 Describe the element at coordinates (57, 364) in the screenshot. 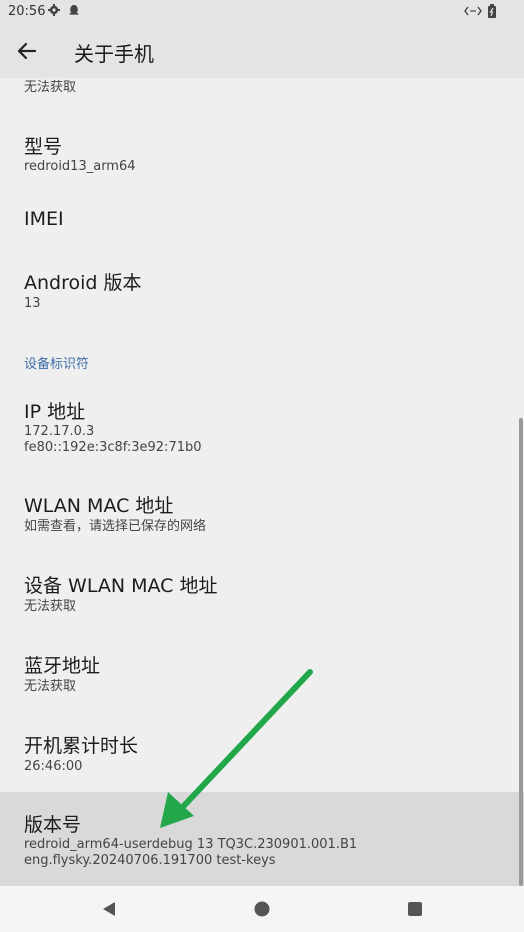

I see `section-header-device-ids: 设备标识符` at that location.